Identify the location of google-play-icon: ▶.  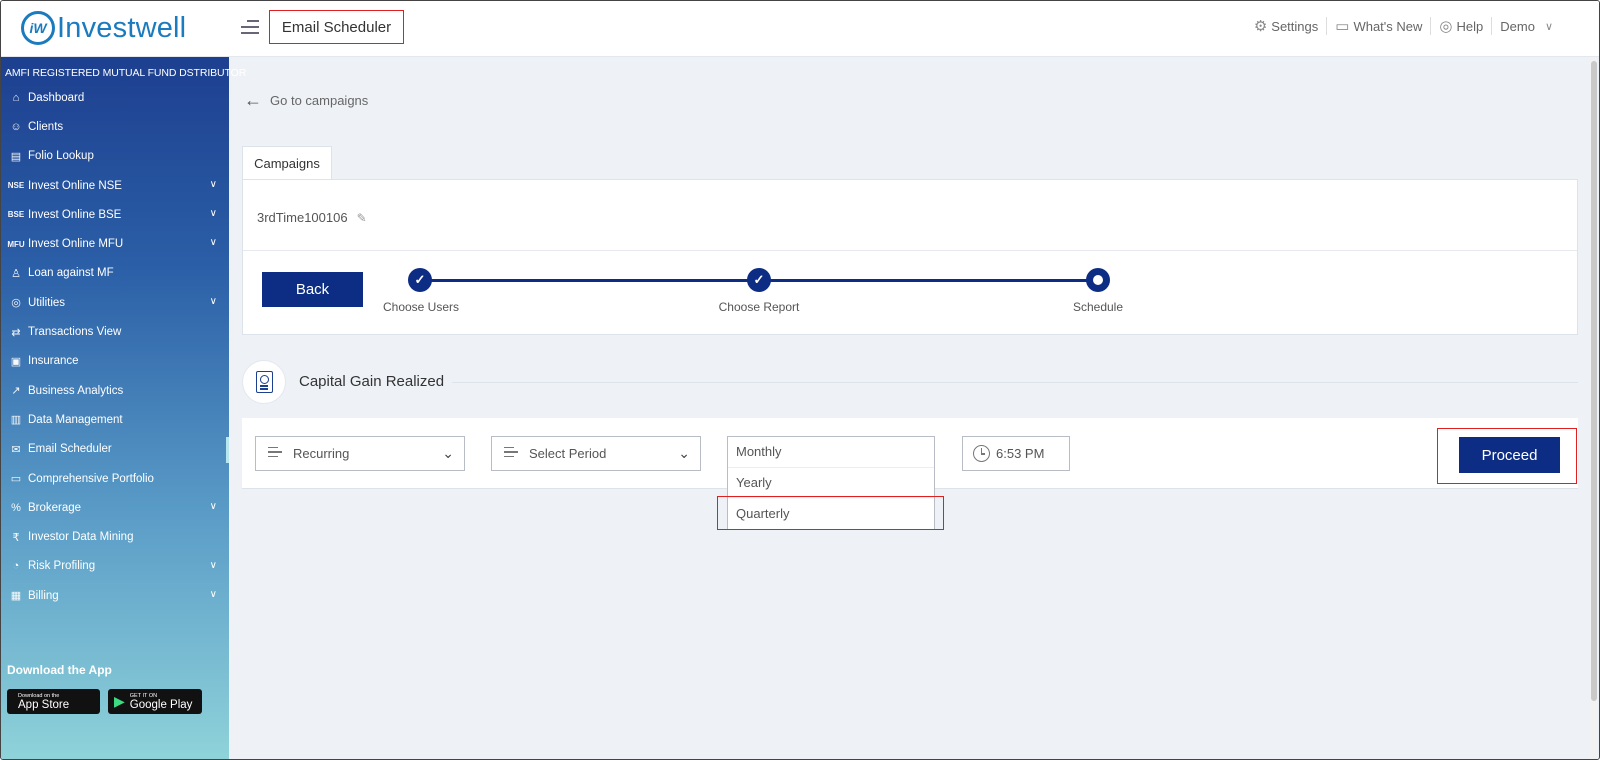
(119, 701).